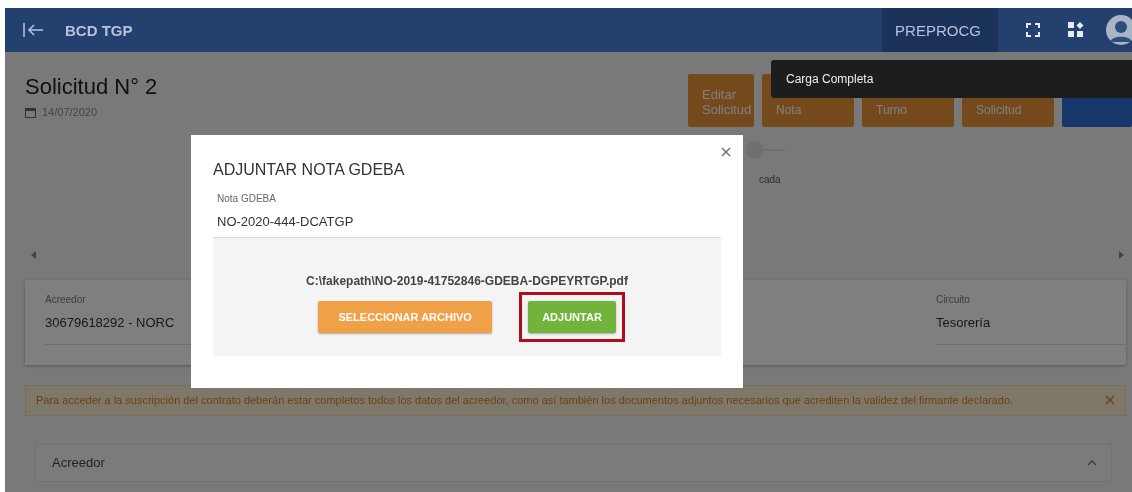 The height and width of the screenshot is (492, 1132). What do you see at coordinates (964, 322) in the screenshot?
I see `field-value: Tesorería` at bounding box center [964, 322].